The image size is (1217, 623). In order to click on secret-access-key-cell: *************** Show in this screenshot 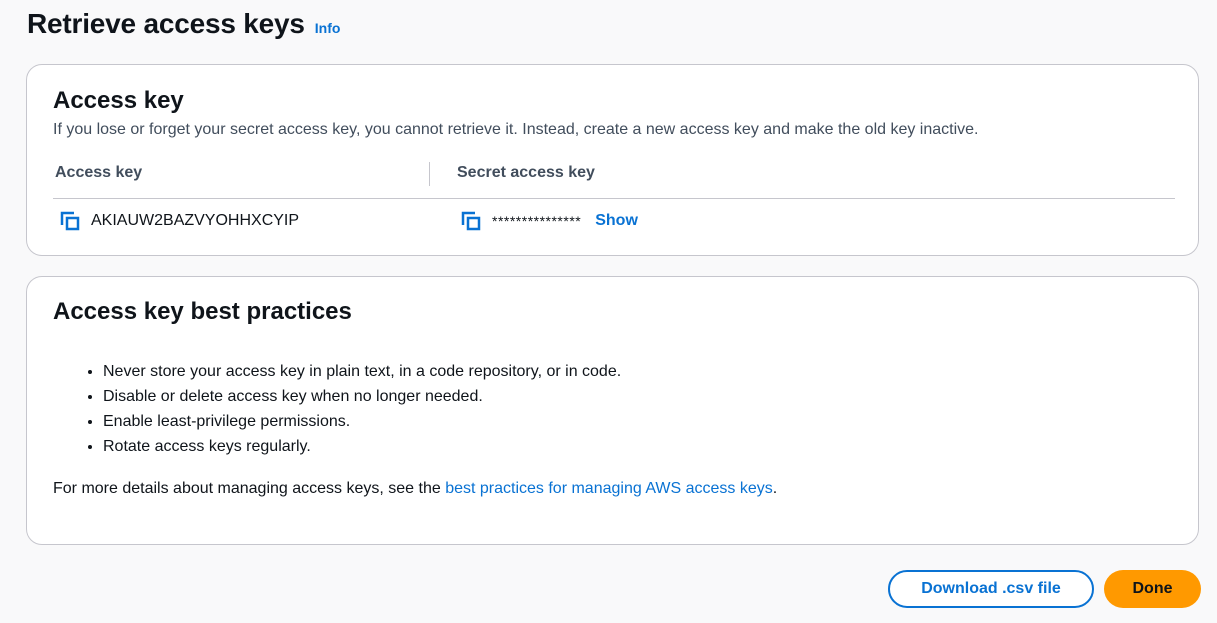, I will do `click(549, 221)`.